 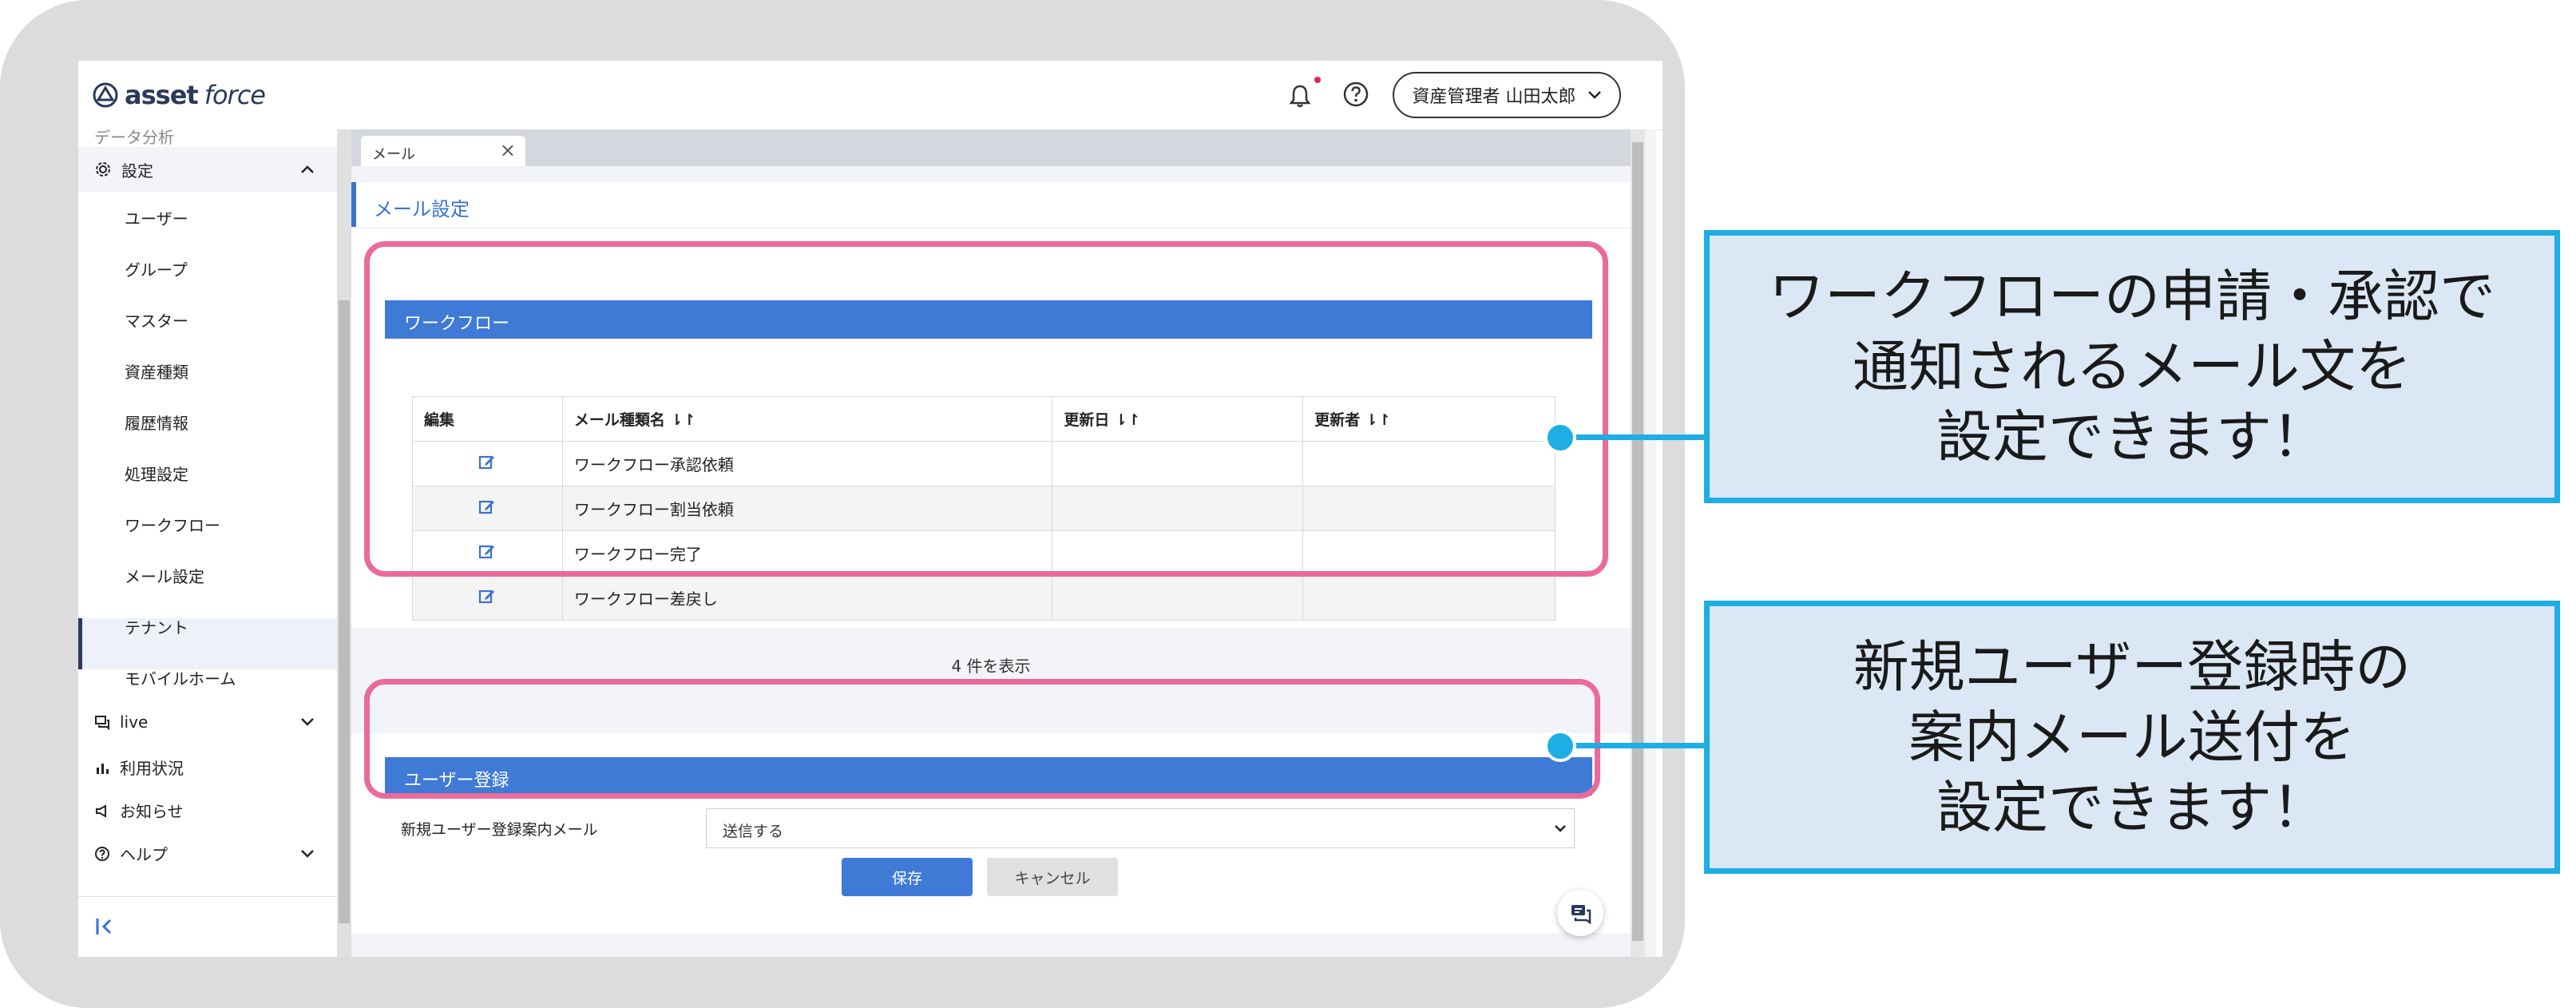 What do you see at coordinates (1052, 877) in the screenshot?
I see `cancel-button: キャンセル` at bounding box center [1052, 877].